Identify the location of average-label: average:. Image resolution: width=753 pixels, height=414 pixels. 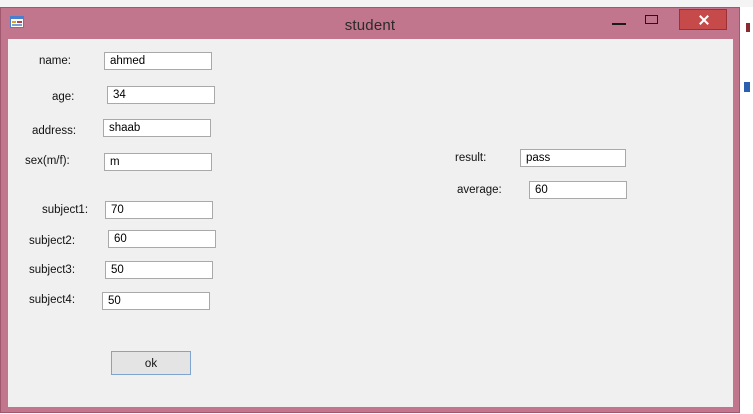
(479, 190).